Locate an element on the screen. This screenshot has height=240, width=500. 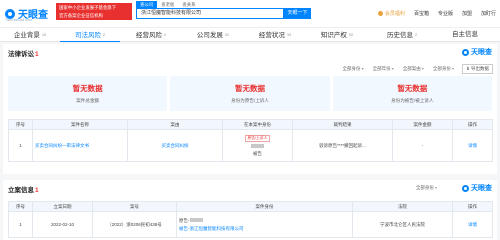
filter-cause: 全部案由 is located at coordinates (413, 69).